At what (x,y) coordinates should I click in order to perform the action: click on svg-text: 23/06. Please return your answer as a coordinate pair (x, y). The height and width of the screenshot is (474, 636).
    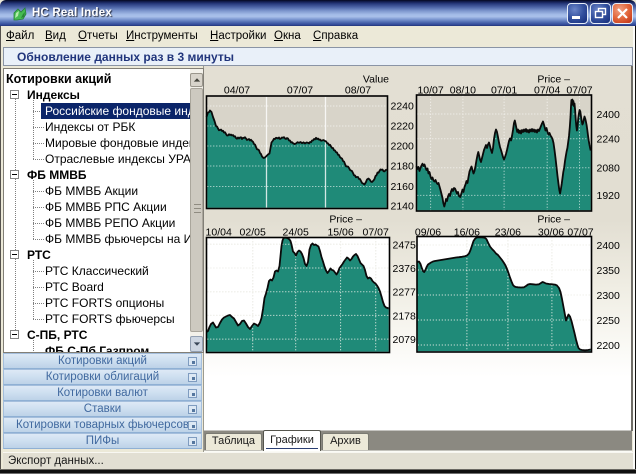
    Looking at the image, I should click on (508, 233).